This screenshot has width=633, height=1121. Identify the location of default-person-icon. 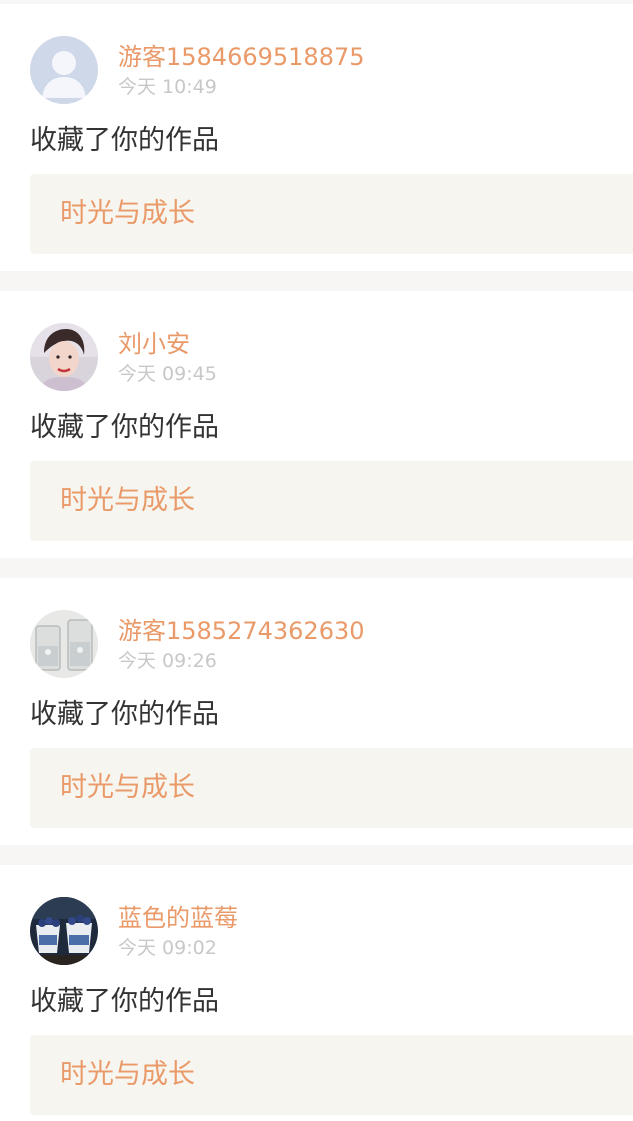
(64, 70).